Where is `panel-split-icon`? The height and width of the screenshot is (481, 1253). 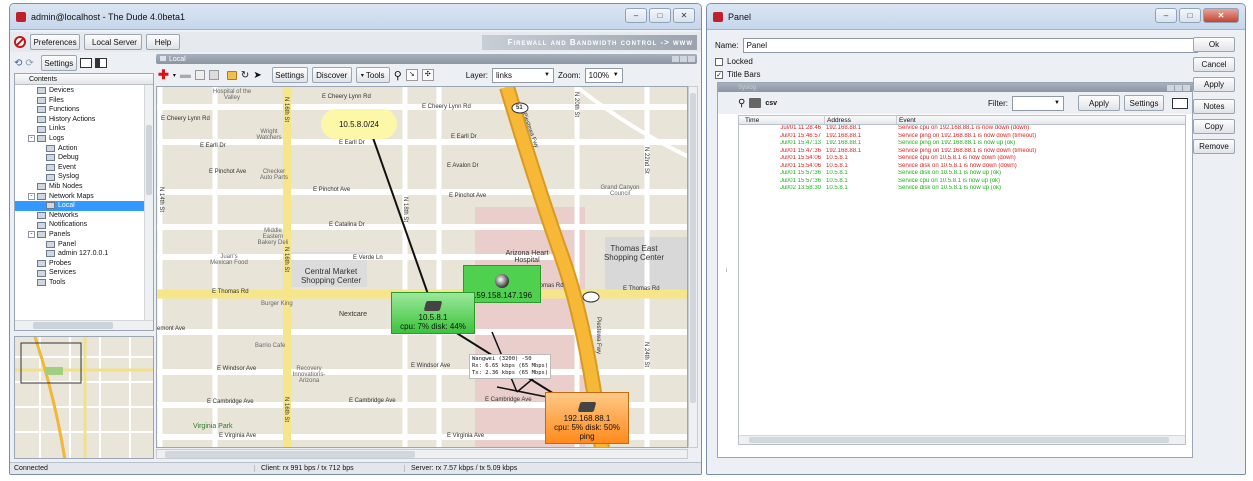 panel-split-icon is located at coordinates (100, 63).